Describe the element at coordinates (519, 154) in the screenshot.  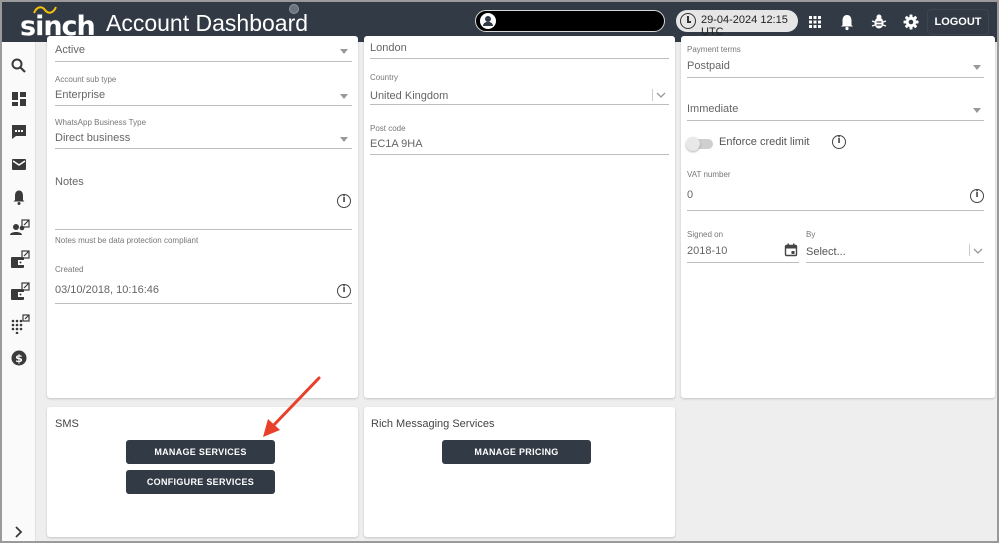
I see `postcode-field` at that location.